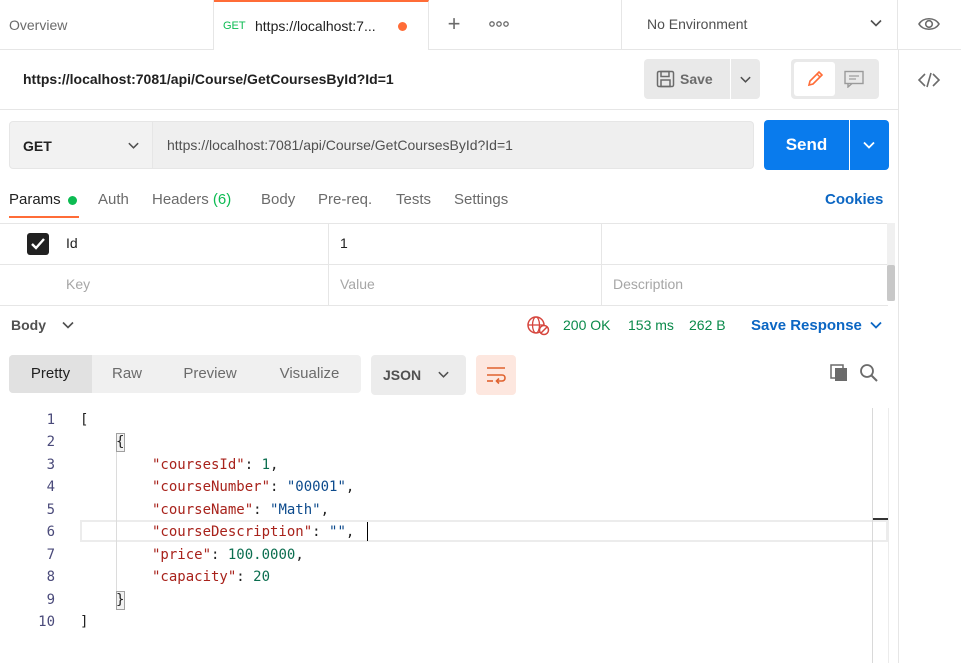 This screenshot has height=663, width=961. I want to click on language-label: JSON, so click(402, 375).